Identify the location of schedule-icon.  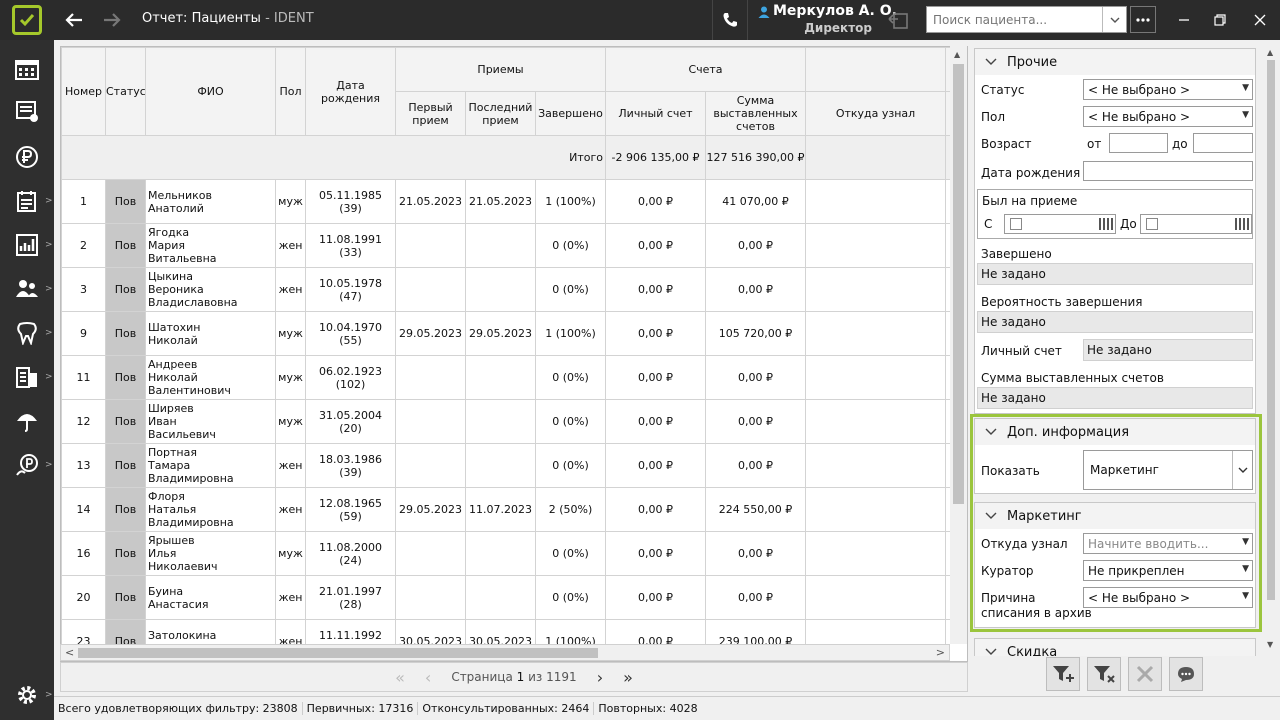
(27, 69).